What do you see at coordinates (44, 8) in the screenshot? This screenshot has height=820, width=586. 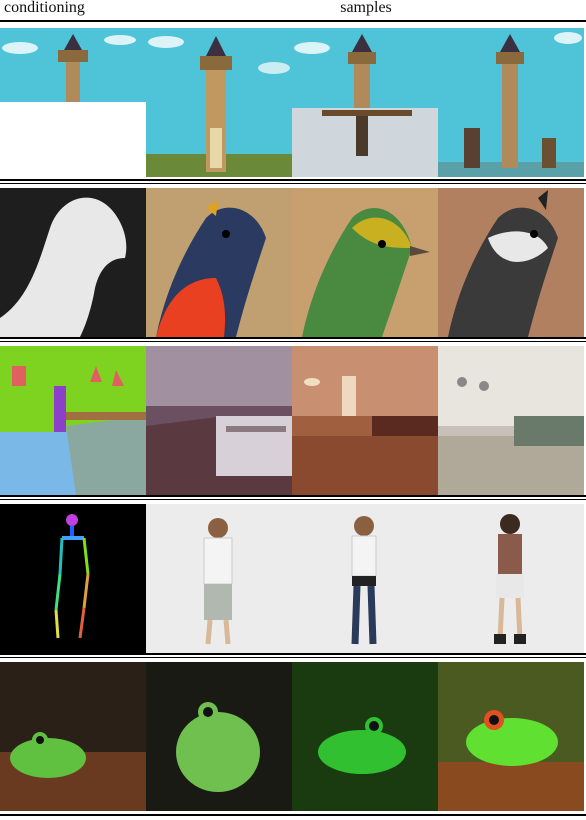 I see `conditioning-header: conditioning` at bounding box center [44, 8].